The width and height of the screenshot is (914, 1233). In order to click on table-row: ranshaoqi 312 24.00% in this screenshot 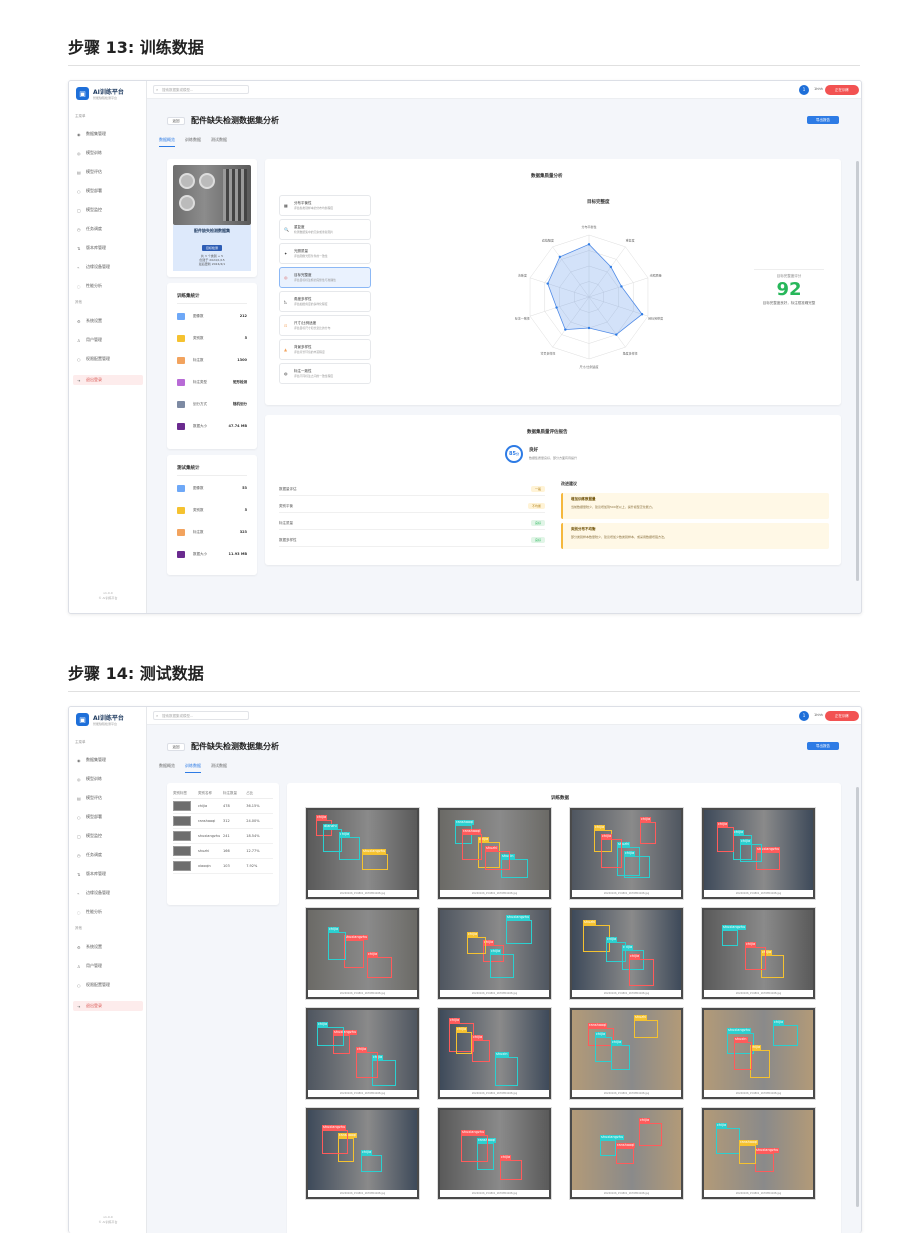, I will do `click(223, 821)`.